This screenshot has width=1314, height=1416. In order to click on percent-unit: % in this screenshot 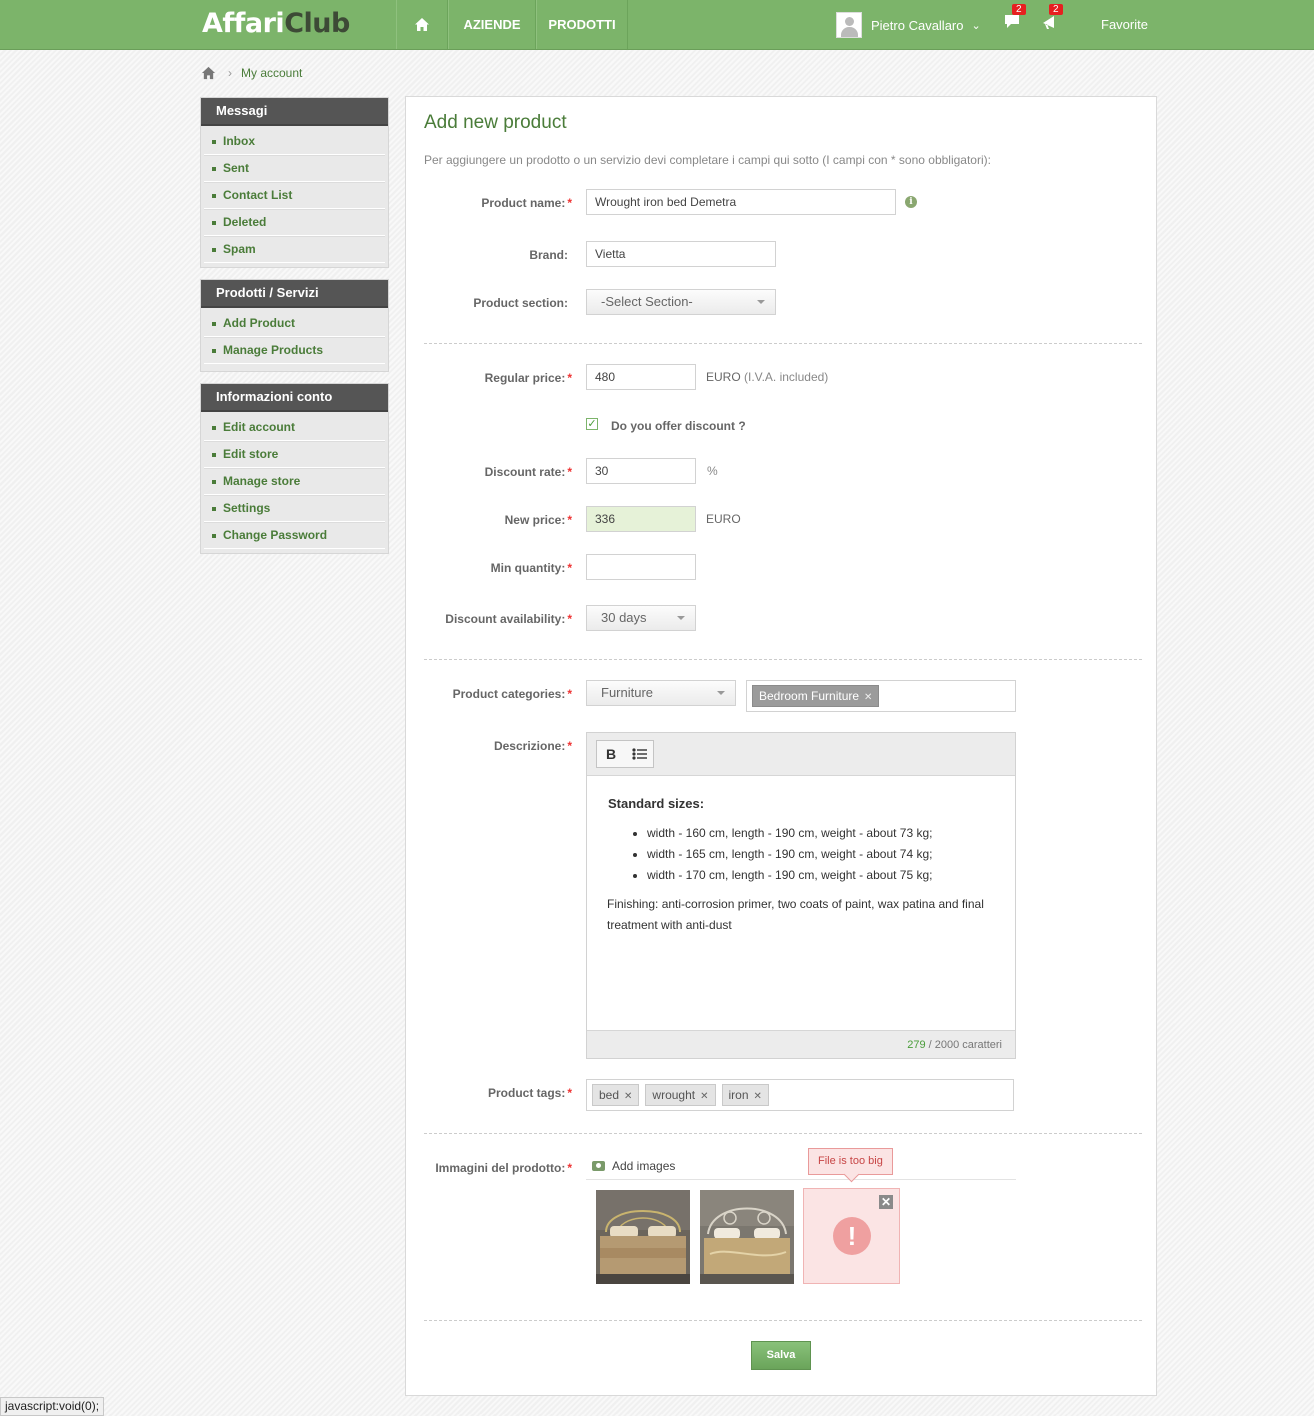, I will do `click(712, 471)`.